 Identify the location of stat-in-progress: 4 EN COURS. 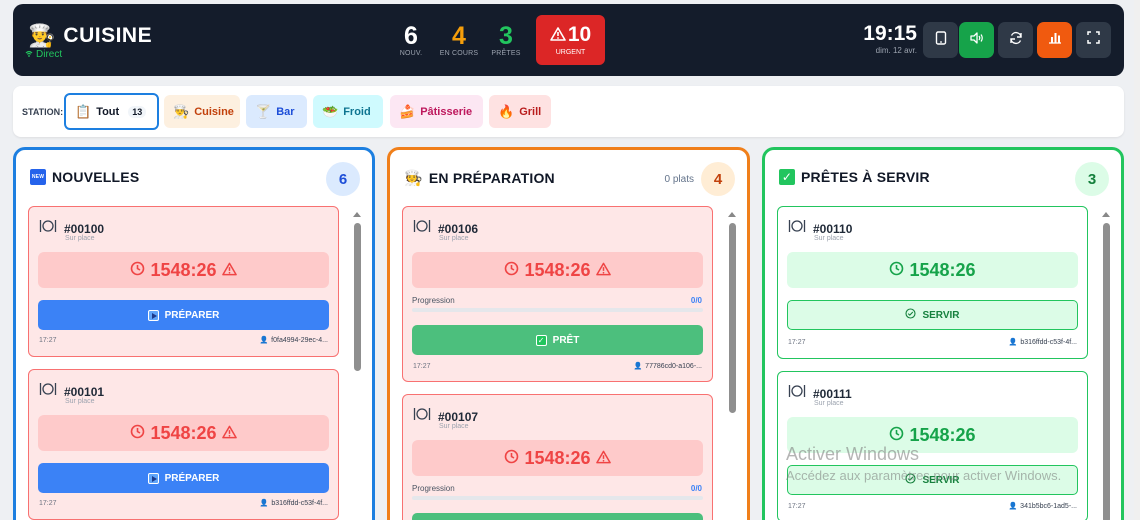
(459, 39).